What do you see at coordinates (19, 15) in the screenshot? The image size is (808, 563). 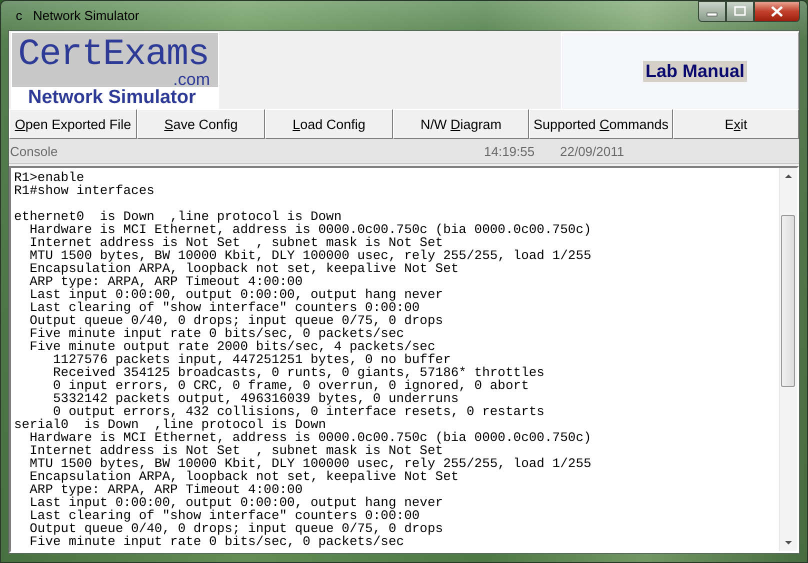 I see `app-icon: c` at bounding box center [19, 15].